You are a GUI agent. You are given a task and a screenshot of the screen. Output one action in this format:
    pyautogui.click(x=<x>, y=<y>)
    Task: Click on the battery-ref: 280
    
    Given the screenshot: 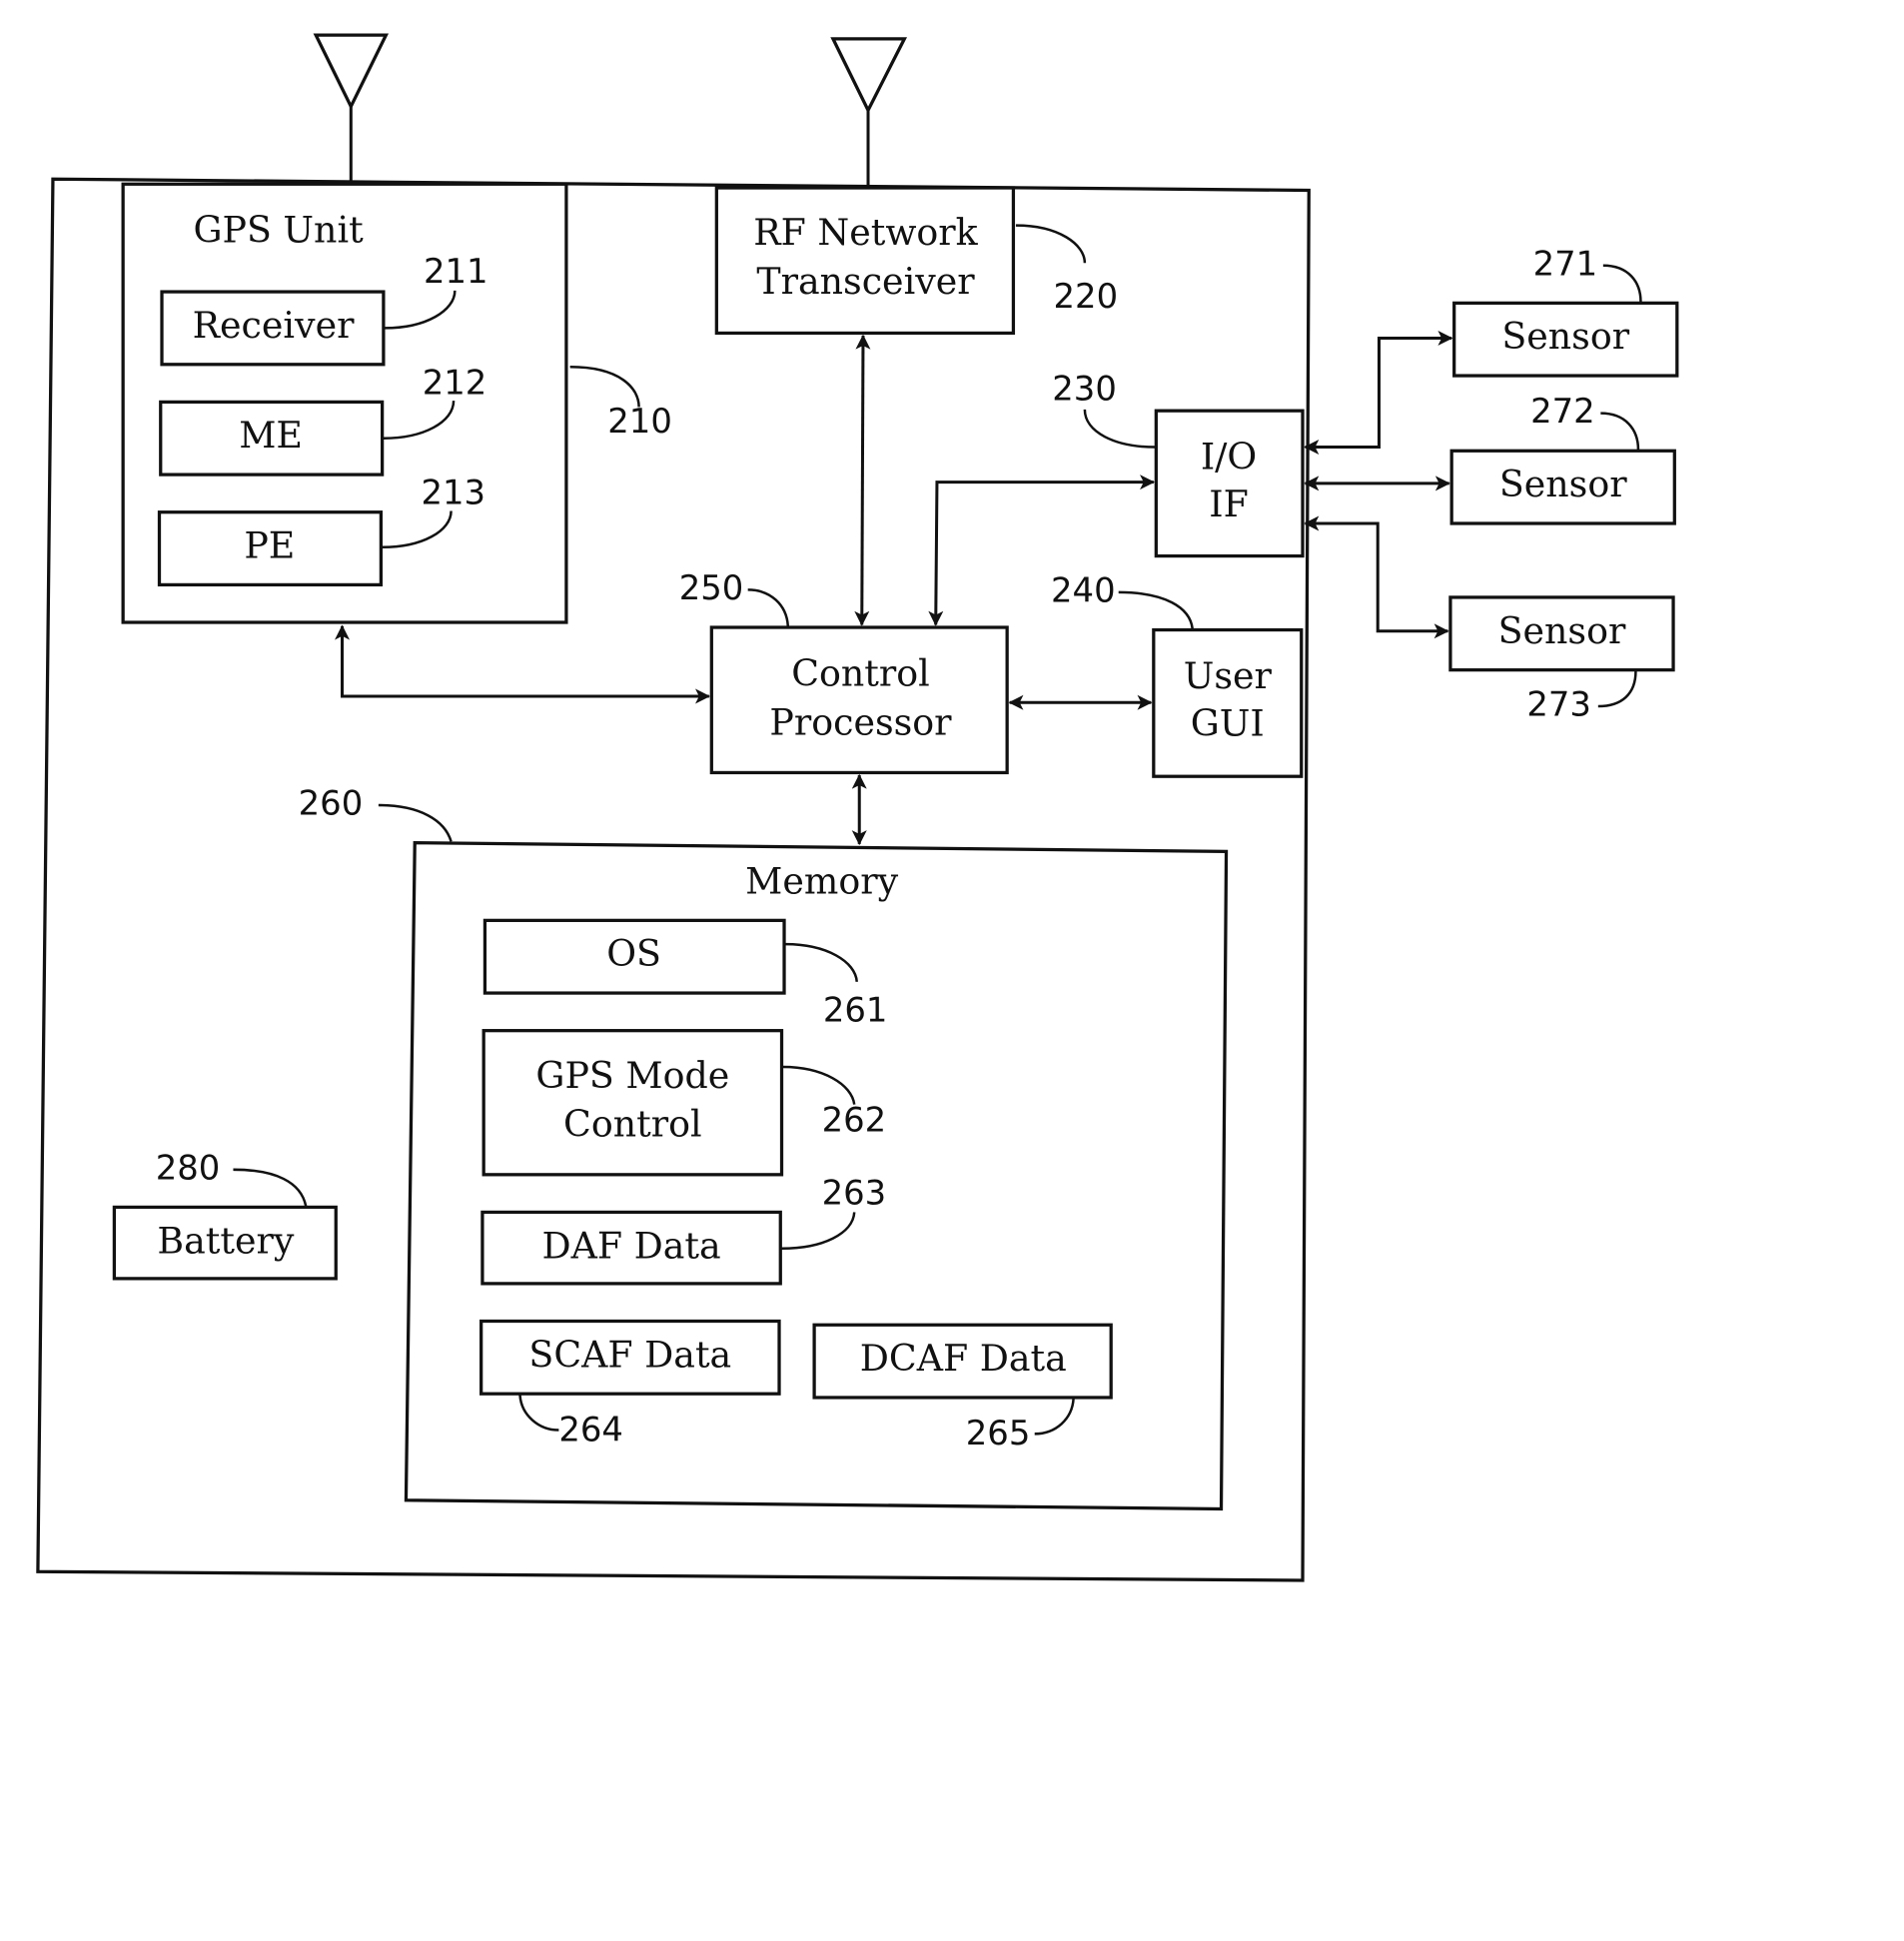 What is the action you would take?
    pyautogui.click(x=188, y=1167)
    